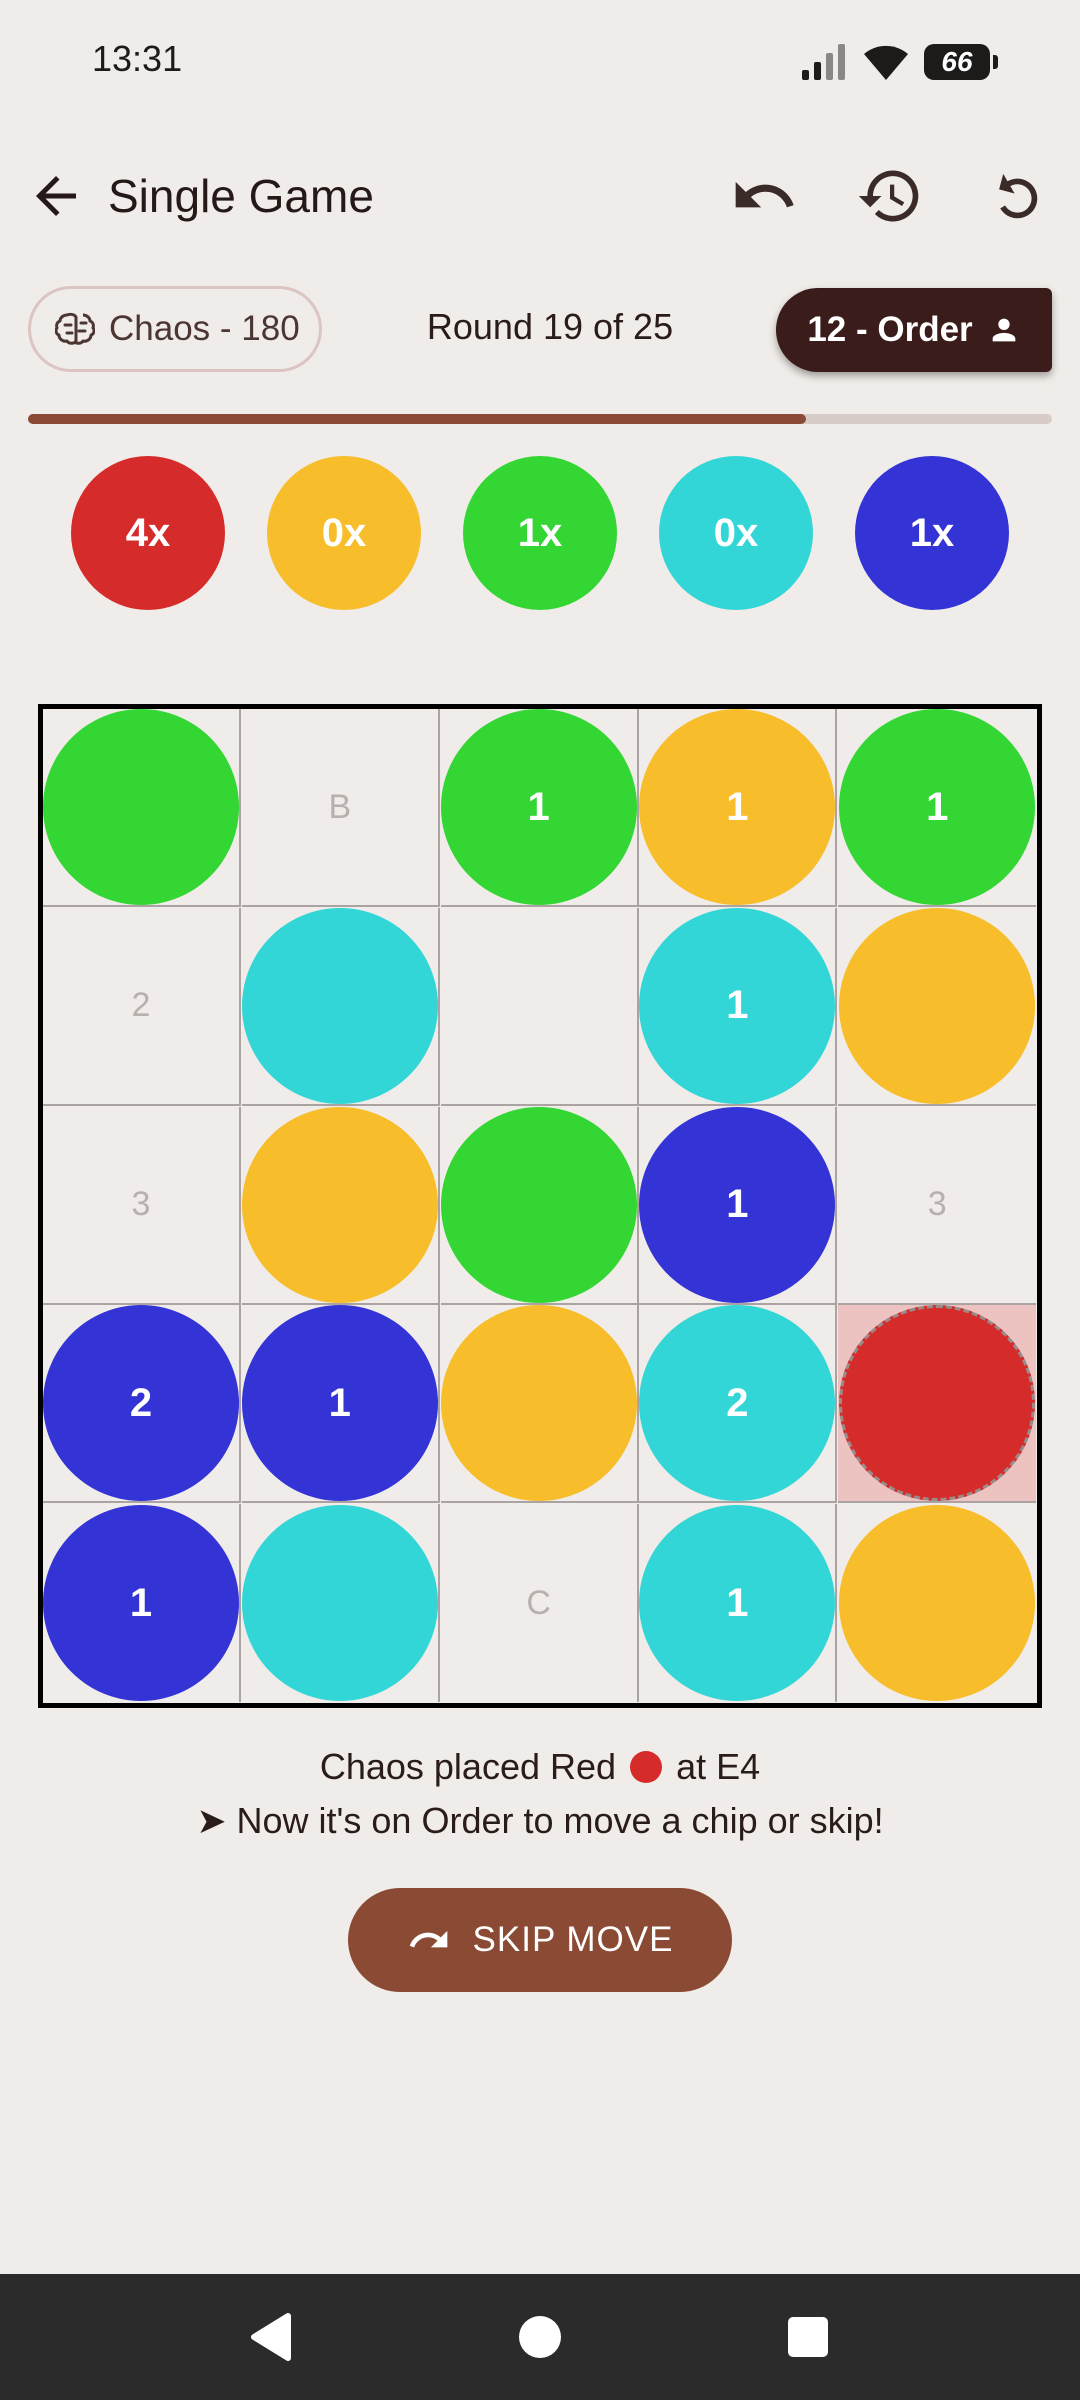 The height and width of the screenshot is (2400, 1080). I want to click on history-button, so click(890, 196).